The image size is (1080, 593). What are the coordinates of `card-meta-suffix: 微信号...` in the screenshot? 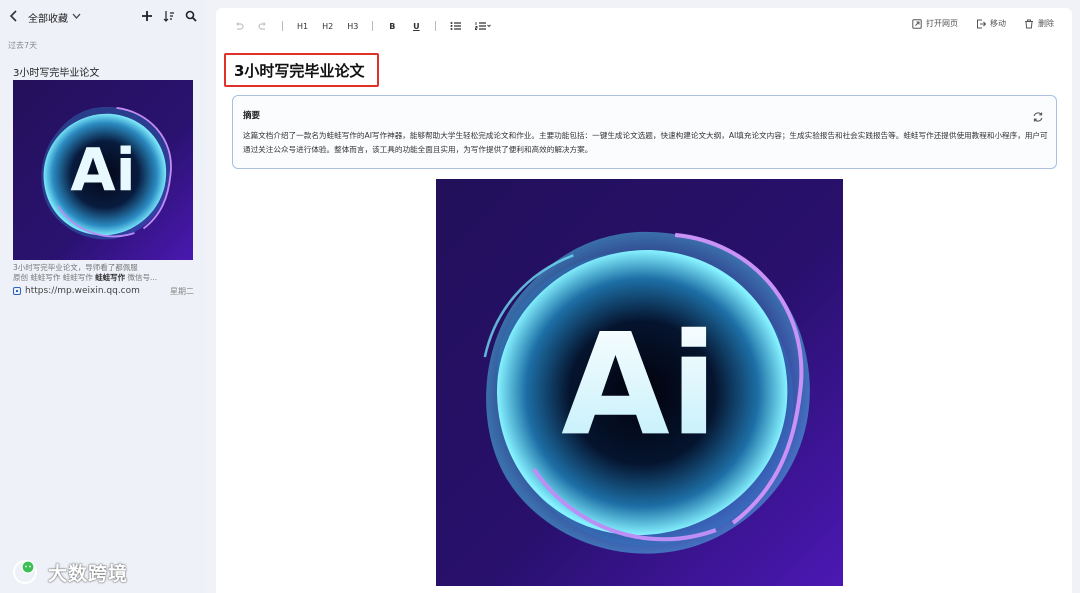 It's located at (141, 277).